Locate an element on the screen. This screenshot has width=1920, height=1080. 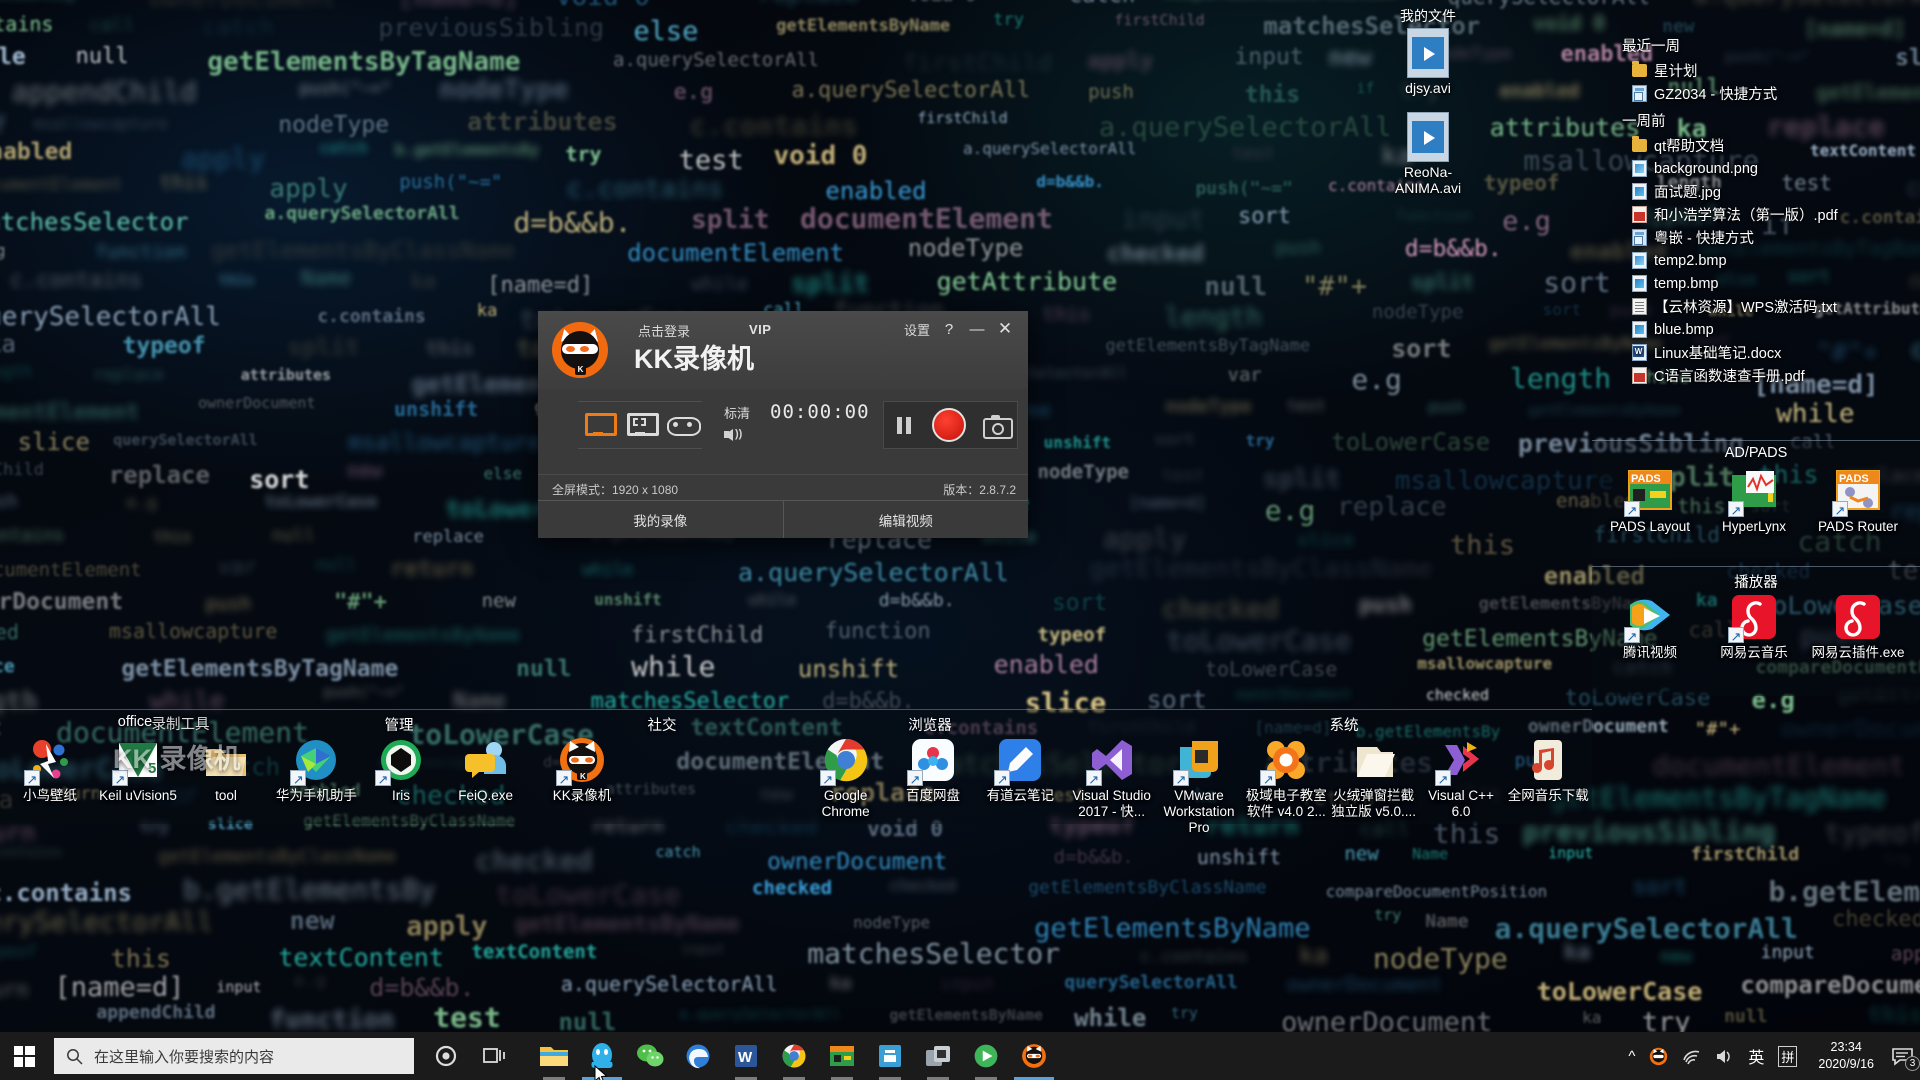
desktop-icon-pads-layout: PADS PADS Layout is located at coordinates (1650, 501).